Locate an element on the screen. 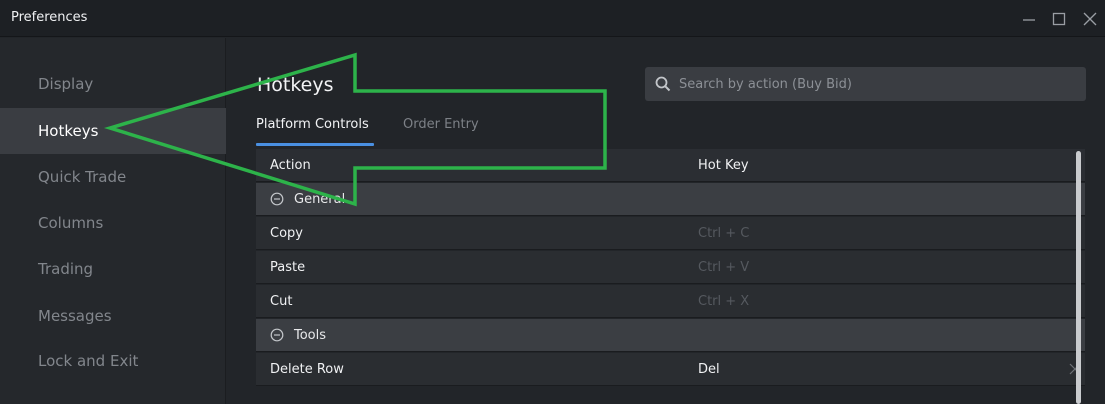 The height and width of the screenshot is (404, 1105). window-title: Preferences is located at coordinates (49, 17).